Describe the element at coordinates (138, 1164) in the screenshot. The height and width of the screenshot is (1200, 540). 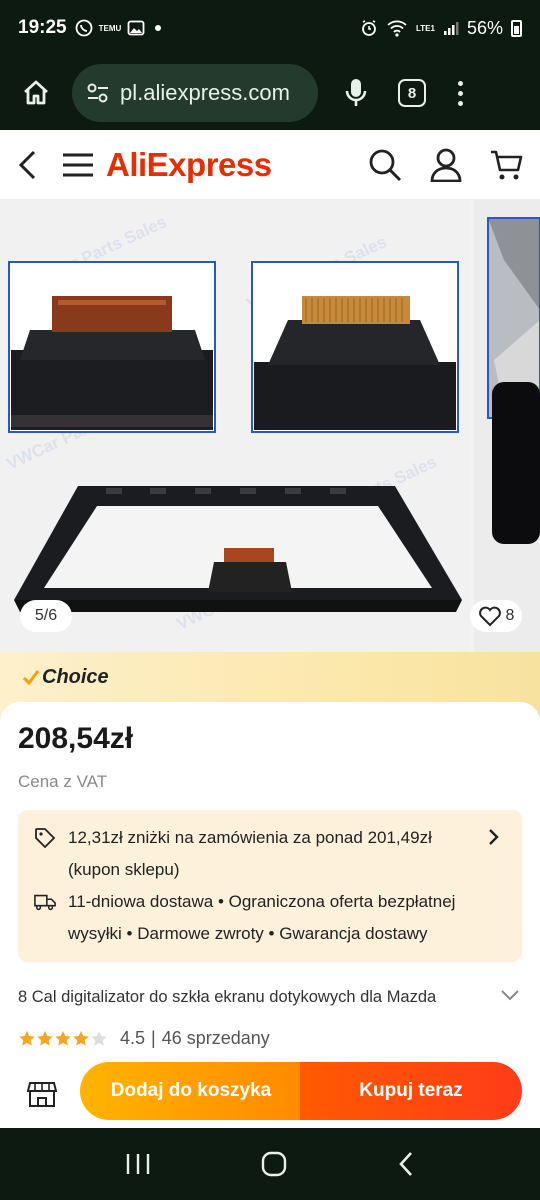
I see `recent-apps-icon` at that location.